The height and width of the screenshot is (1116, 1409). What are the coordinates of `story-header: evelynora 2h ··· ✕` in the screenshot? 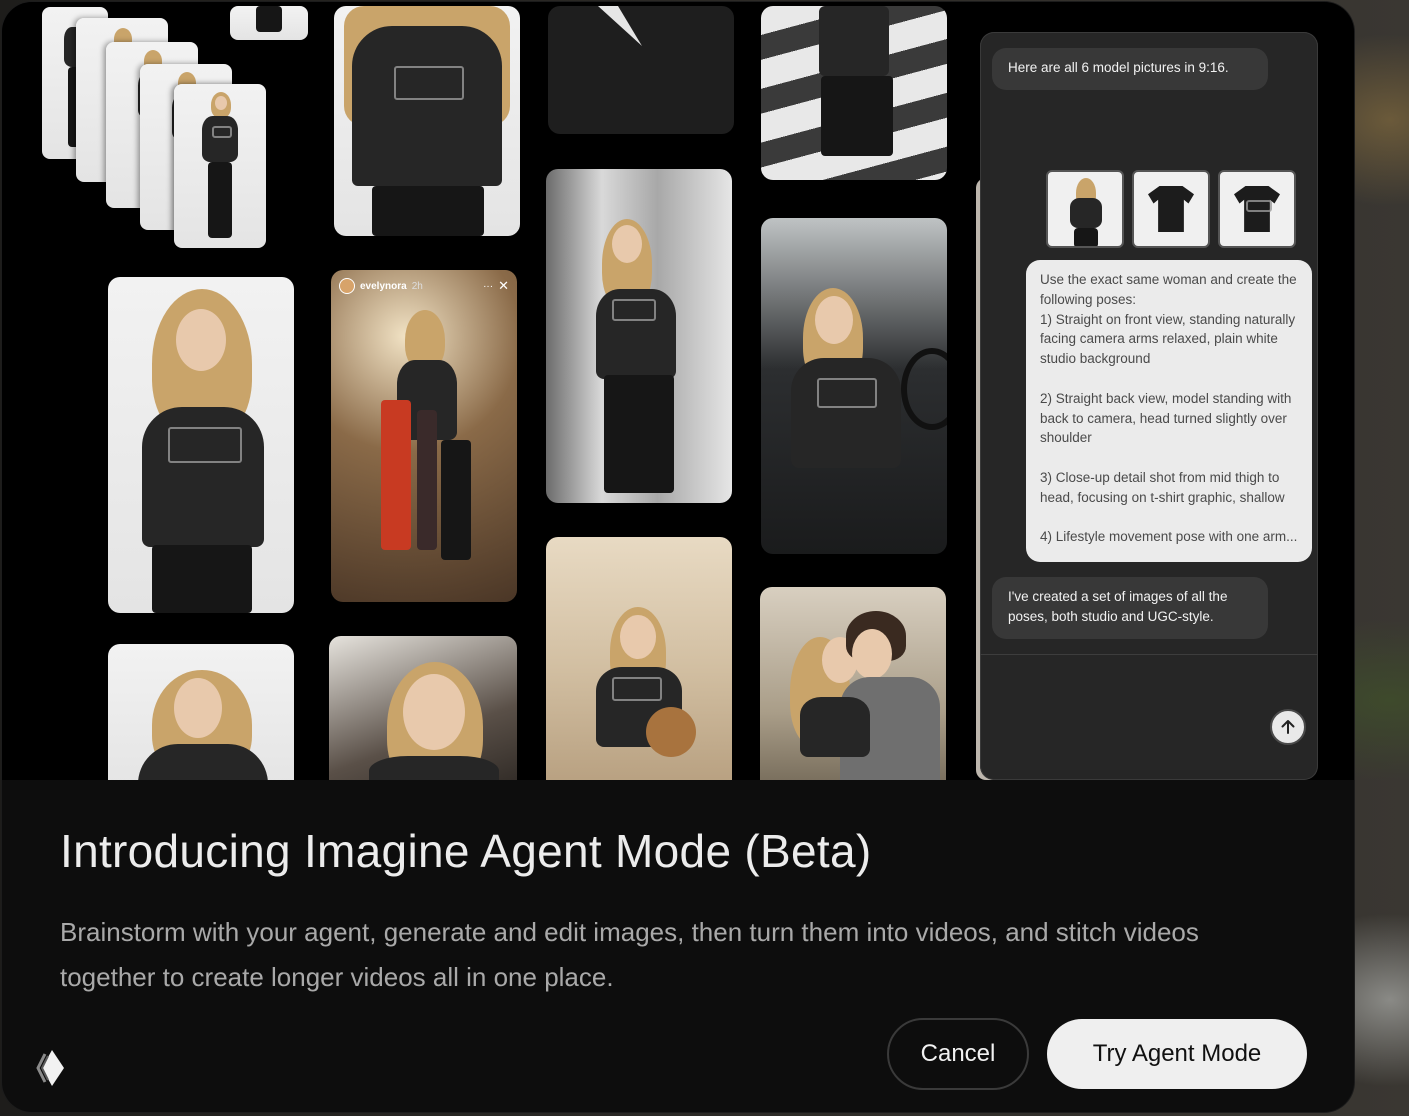 It's located at (424, 286).